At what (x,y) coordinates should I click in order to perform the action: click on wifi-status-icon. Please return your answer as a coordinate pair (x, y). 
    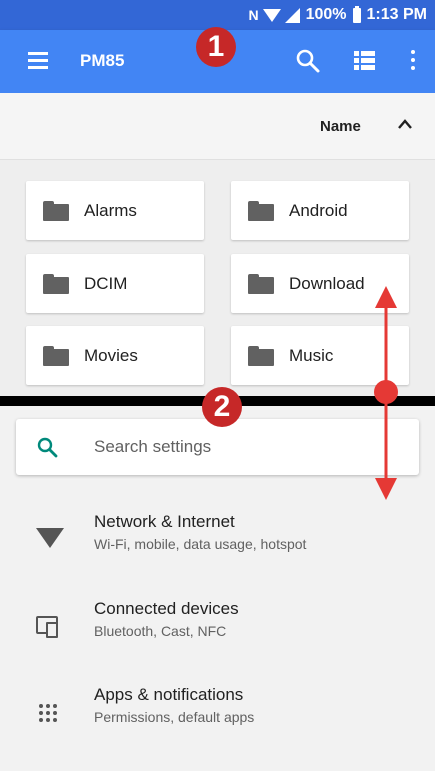
    Looking at the image, I should click on (271, 15).